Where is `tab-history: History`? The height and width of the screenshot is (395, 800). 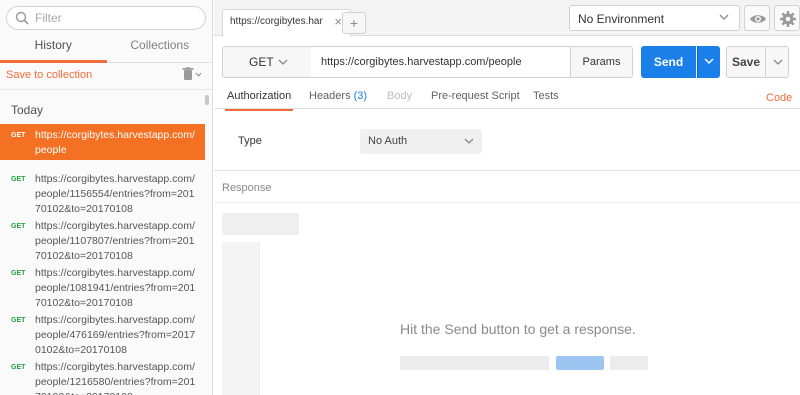
tab-history: History is located at coordinates (53, 49).